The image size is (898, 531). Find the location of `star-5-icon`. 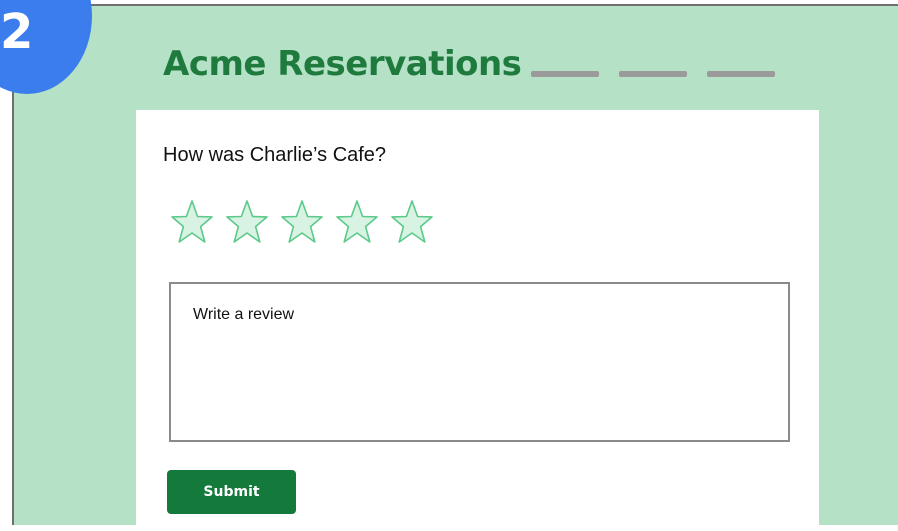

star-5-icon is located at coordinates (412, 222).